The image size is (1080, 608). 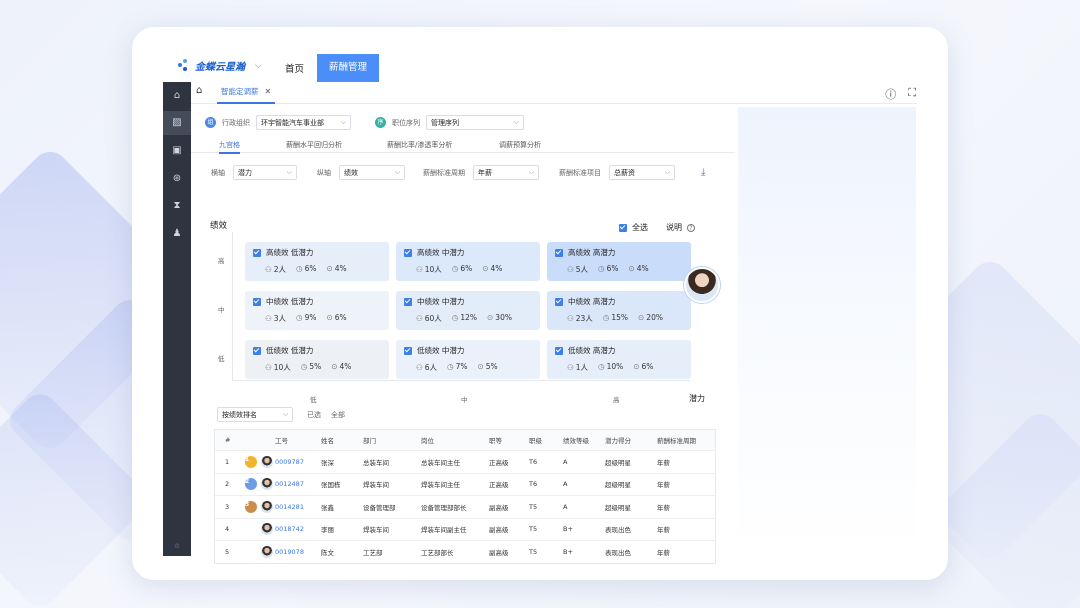 I want to click on cell-title: 高绩效 中潜力, so click(x=441, y=252).